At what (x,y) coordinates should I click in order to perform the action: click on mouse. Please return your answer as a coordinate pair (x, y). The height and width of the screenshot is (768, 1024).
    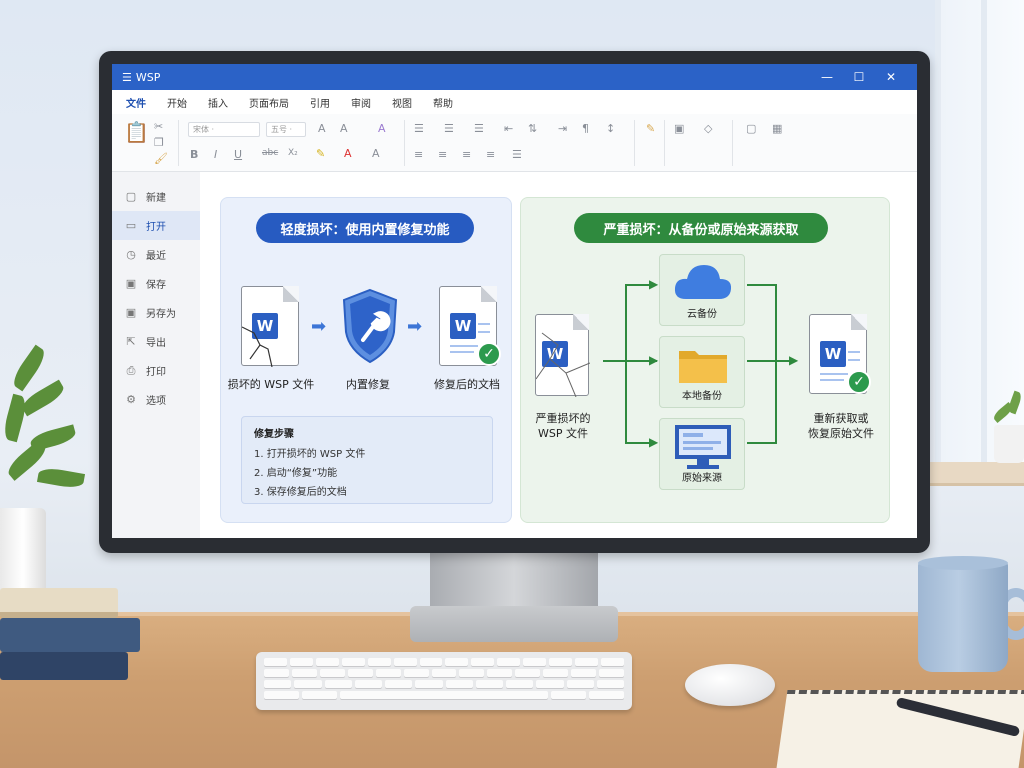
    Looking at the image, I should click on (730, 685).